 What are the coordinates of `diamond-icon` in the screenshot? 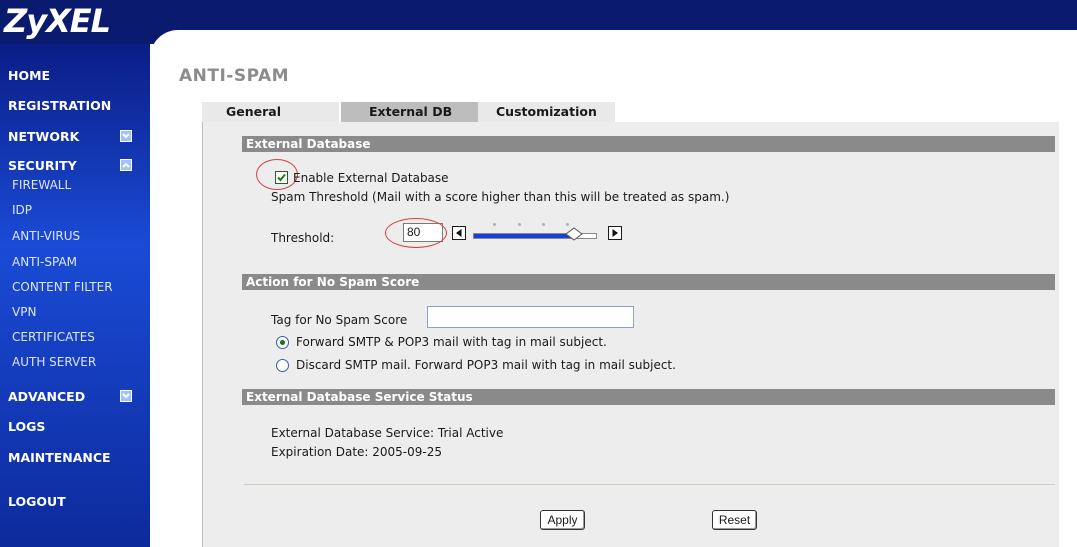 It's located at (574, 235).